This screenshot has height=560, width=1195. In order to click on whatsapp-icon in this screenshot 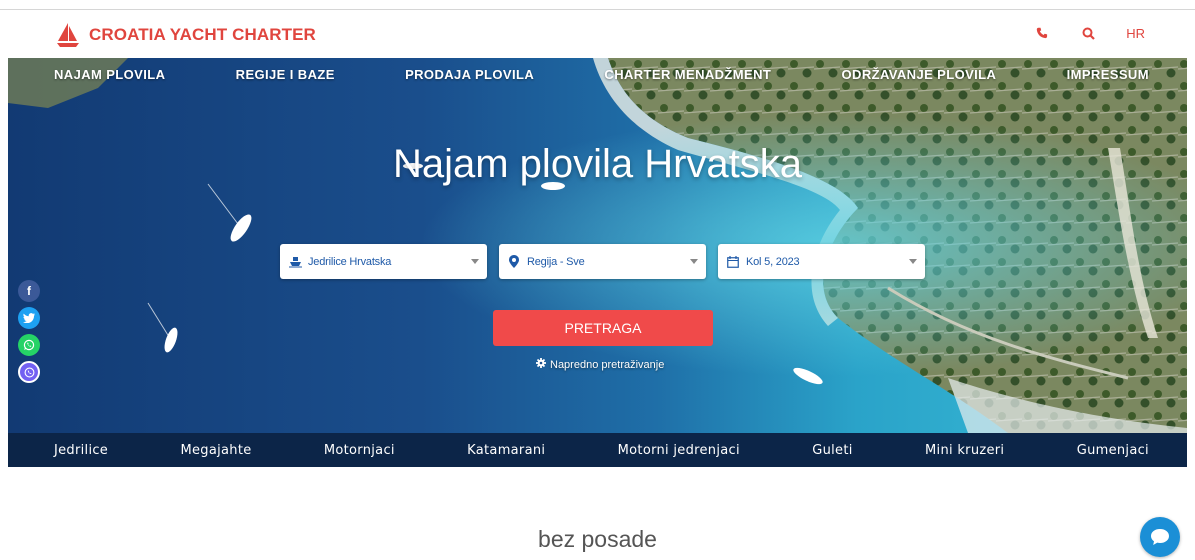, I will do `click(29, 345)`.